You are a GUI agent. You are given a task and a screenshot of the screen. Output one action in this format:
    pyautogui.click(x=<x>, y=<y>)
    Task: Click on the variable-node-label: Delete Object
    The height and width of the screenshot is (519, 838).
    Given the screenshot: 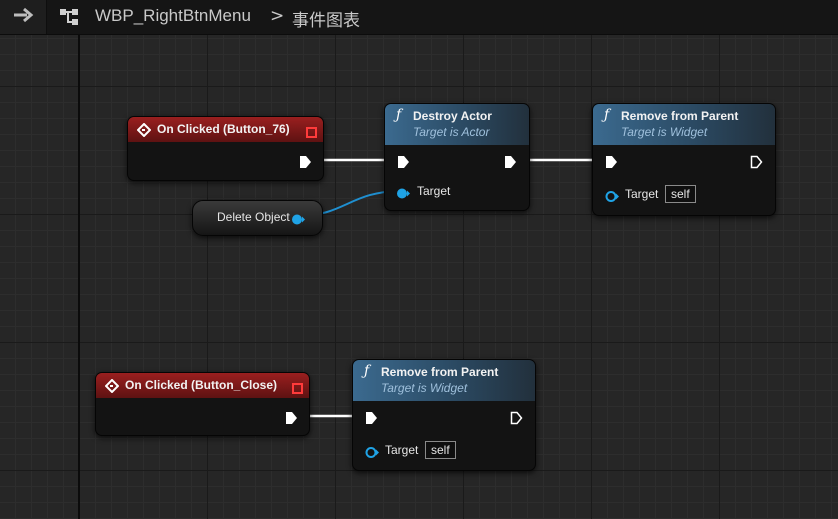 What is the action you would take?
    pyautogui.click(x=253, y=217)
    